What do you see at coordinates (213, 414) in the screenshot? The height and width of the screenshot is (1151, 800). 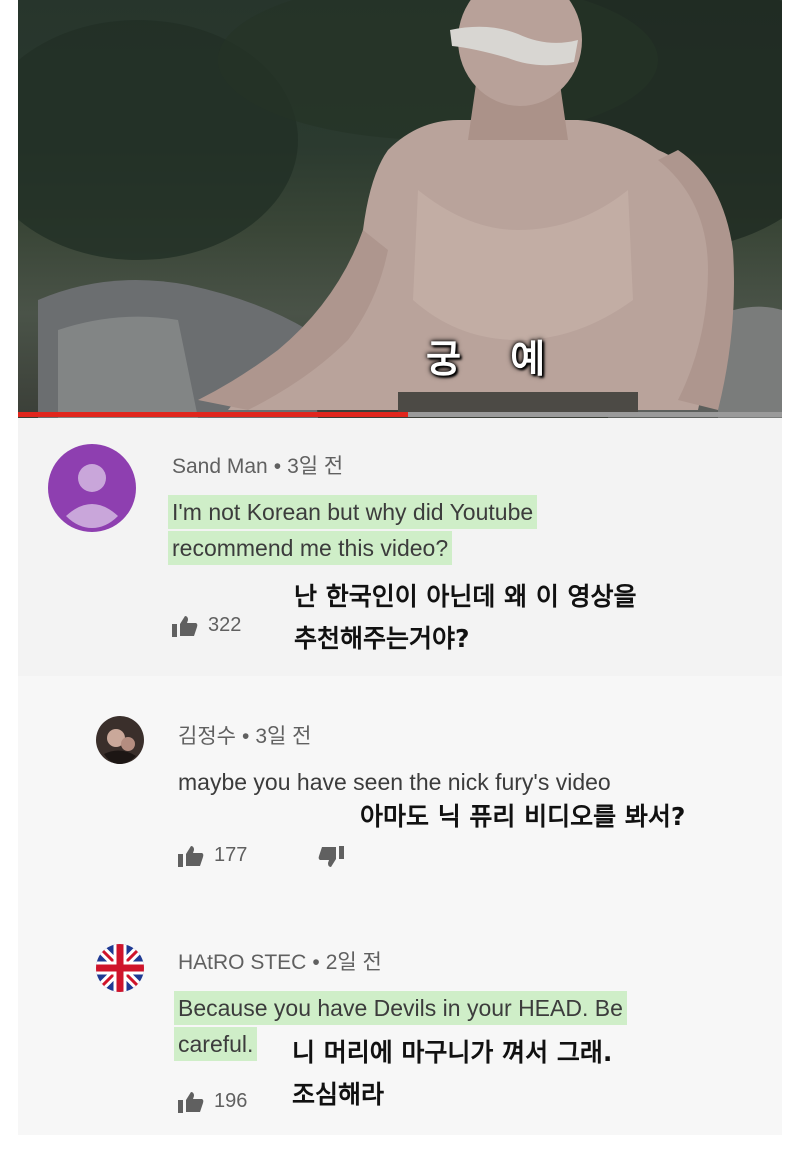 I see `video-progress-fill` at bounding box center [213, 414].